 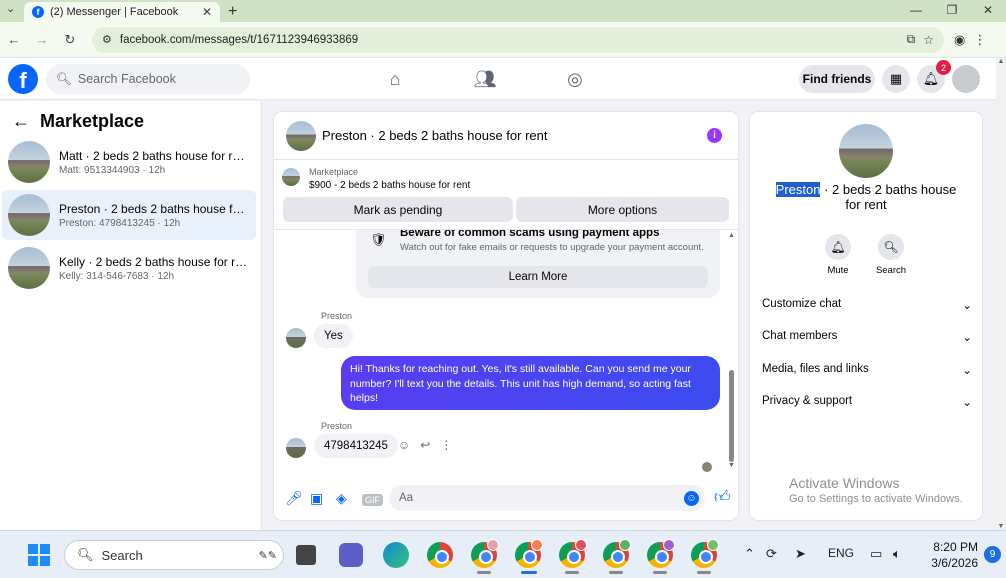 What do you see at coordinates (911, 39) in the screenshot?
I see `install-app-icon: ⧉` at bounding box center [911, 39].